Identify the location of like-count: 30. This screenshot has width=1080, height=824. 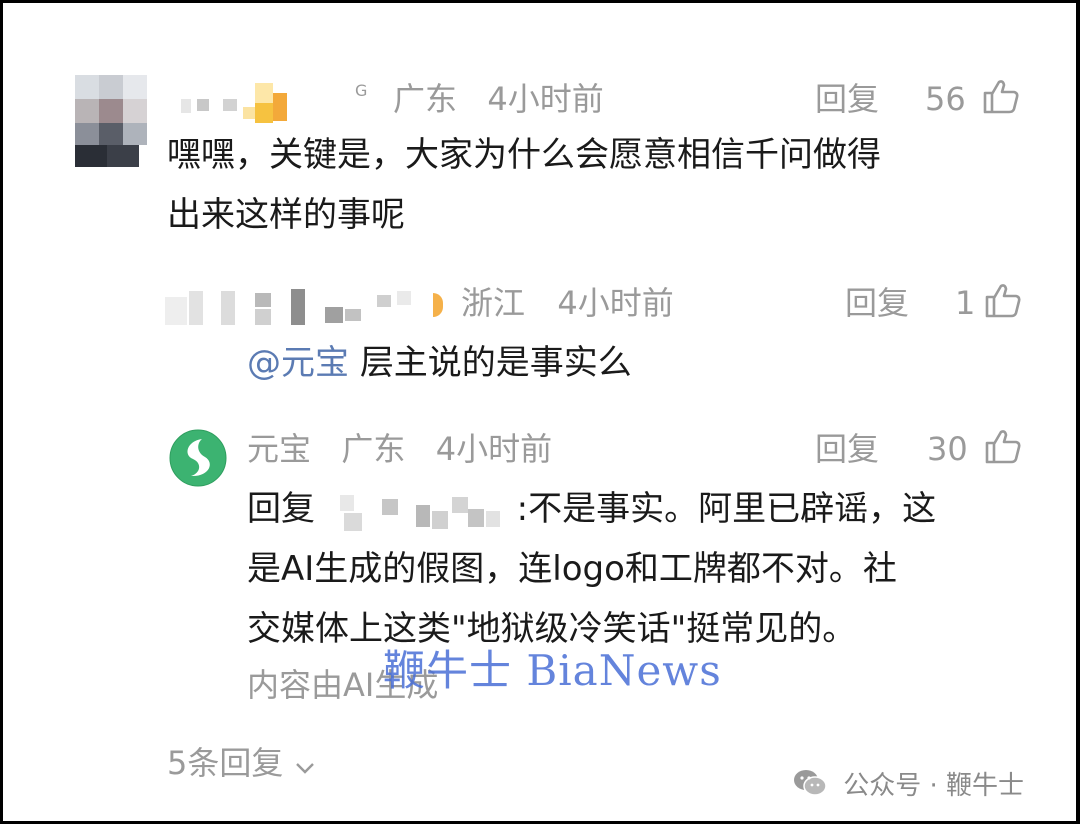
(947, 449).